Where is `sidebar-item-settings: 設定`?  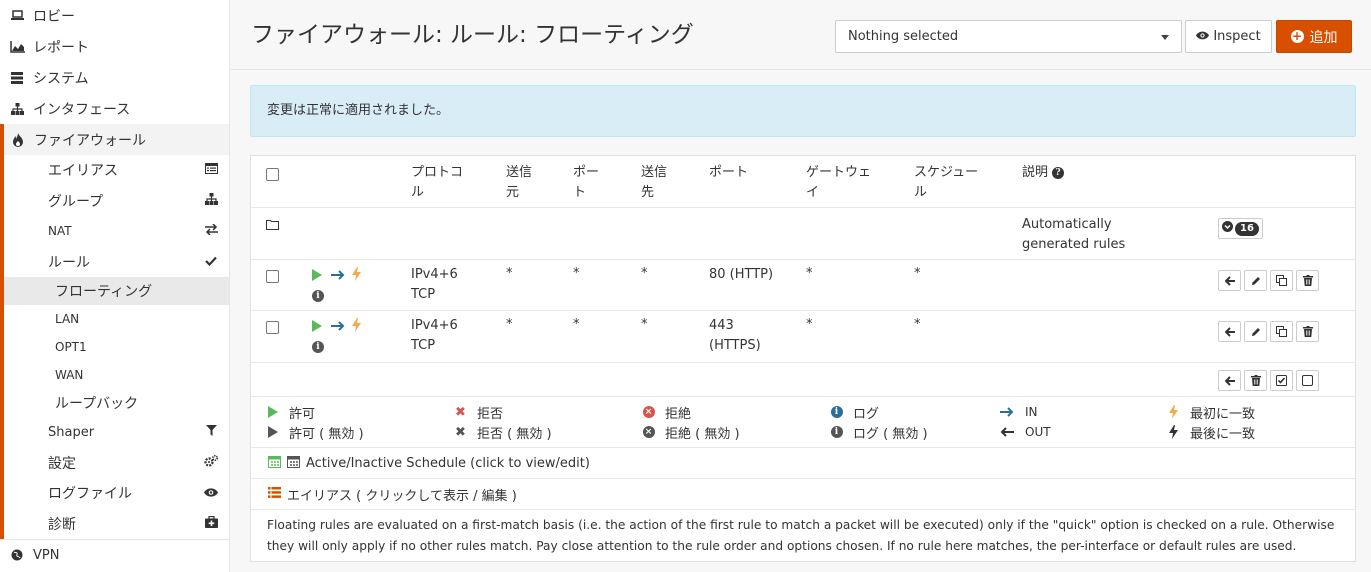
sidebar-item-settings: 設定 is located at coordinates (114, 462).